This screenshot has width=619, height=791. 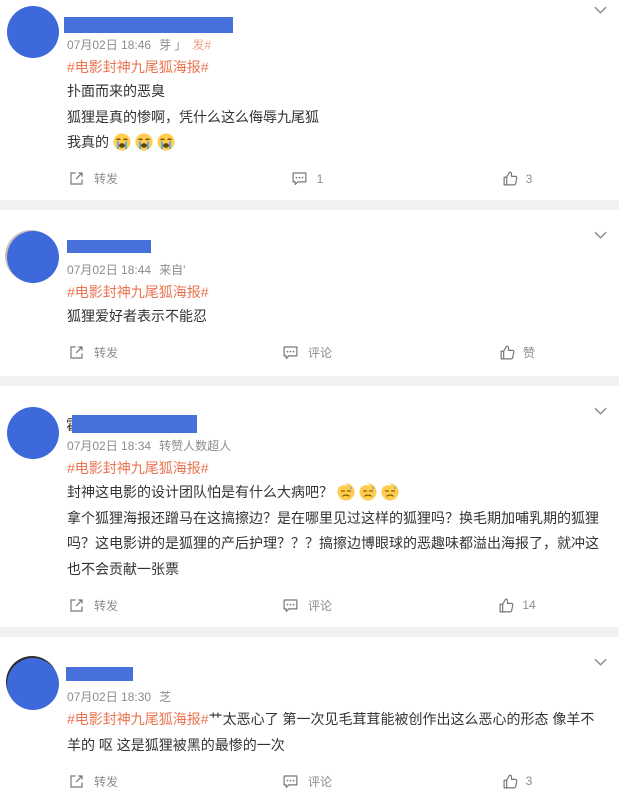 I want to click on post-text-line: 扑面而来的恶臭, so click(x=116, y=91).